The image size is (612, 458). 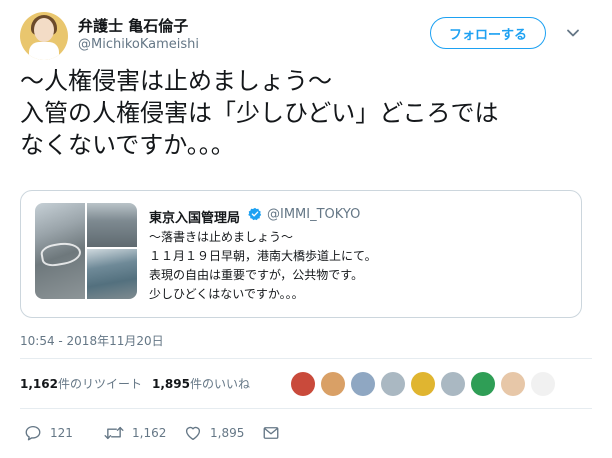 I want to click on quote-author-handle: @IMMI_TOKYO, so click(x=314, y=214).